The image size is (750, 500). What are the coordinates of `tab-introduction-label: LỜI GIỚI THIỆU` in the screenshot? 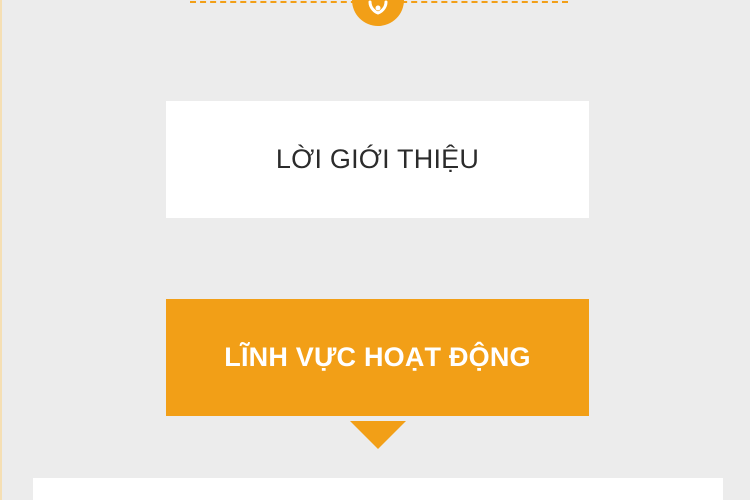 It's located at (377, 159).